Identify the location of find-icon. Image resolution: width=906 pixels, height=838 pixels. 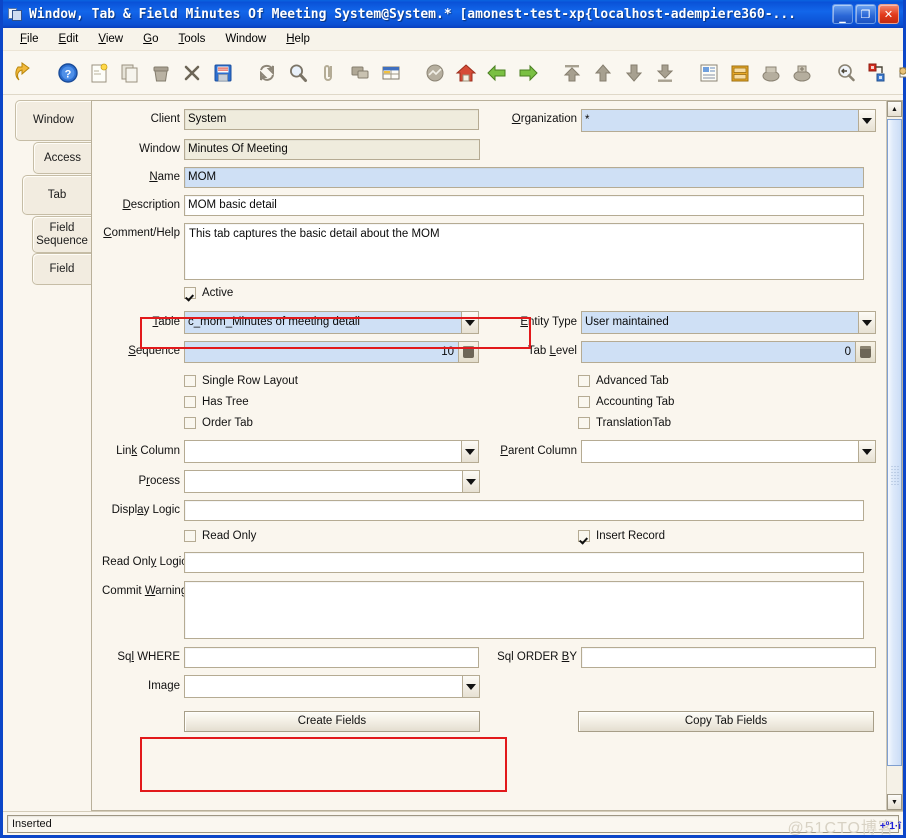
(298, 73).